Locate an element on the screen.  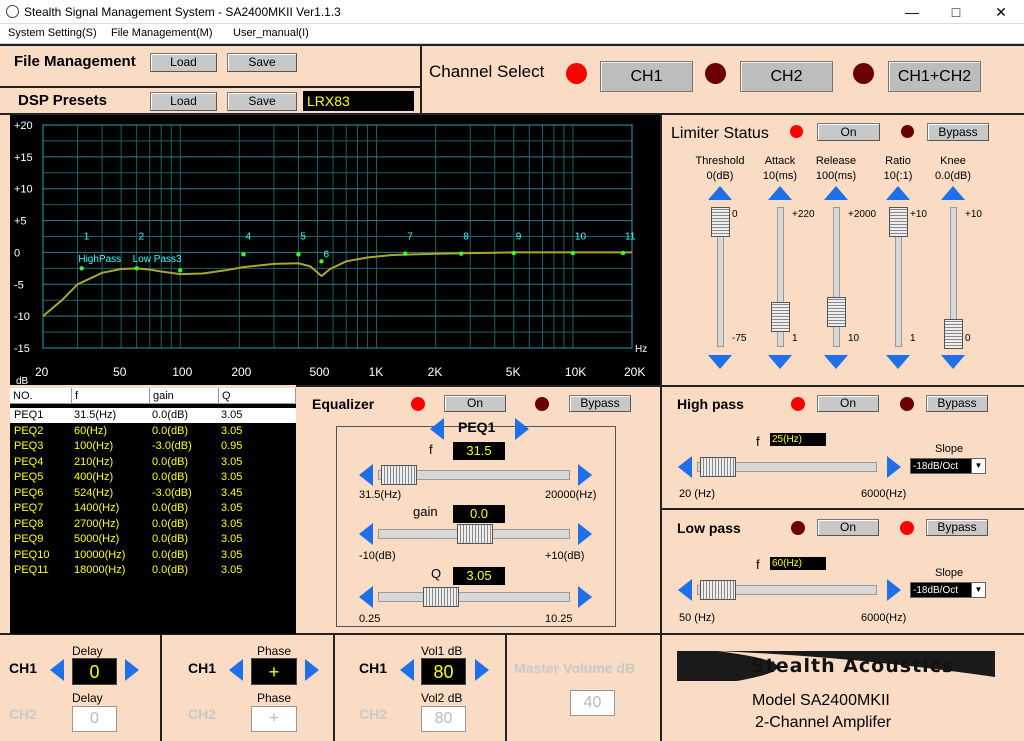
delay-ch2-value: 0 is located at coordinates (94, 719).